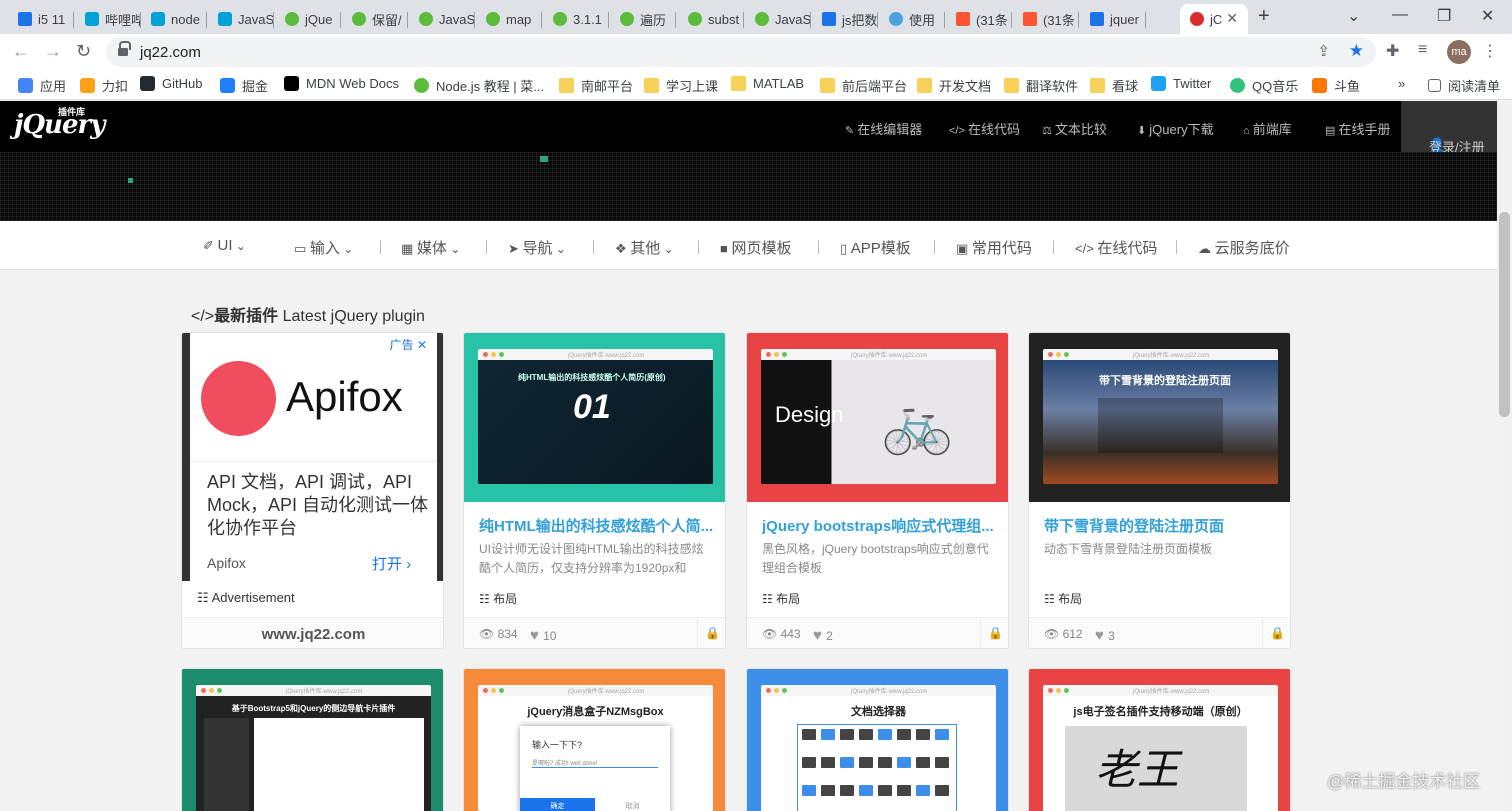 This screenshot has height=811, width=1512. Describe the element at coordinates (1392, 51) in the screenshot. I see `extensions-icon: ✚` at that location.